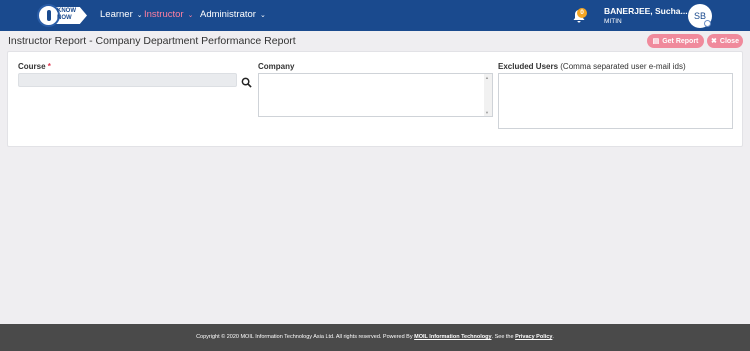 This screenshot has width=750, height=351. I want to click on company-select, so click(375, 95).